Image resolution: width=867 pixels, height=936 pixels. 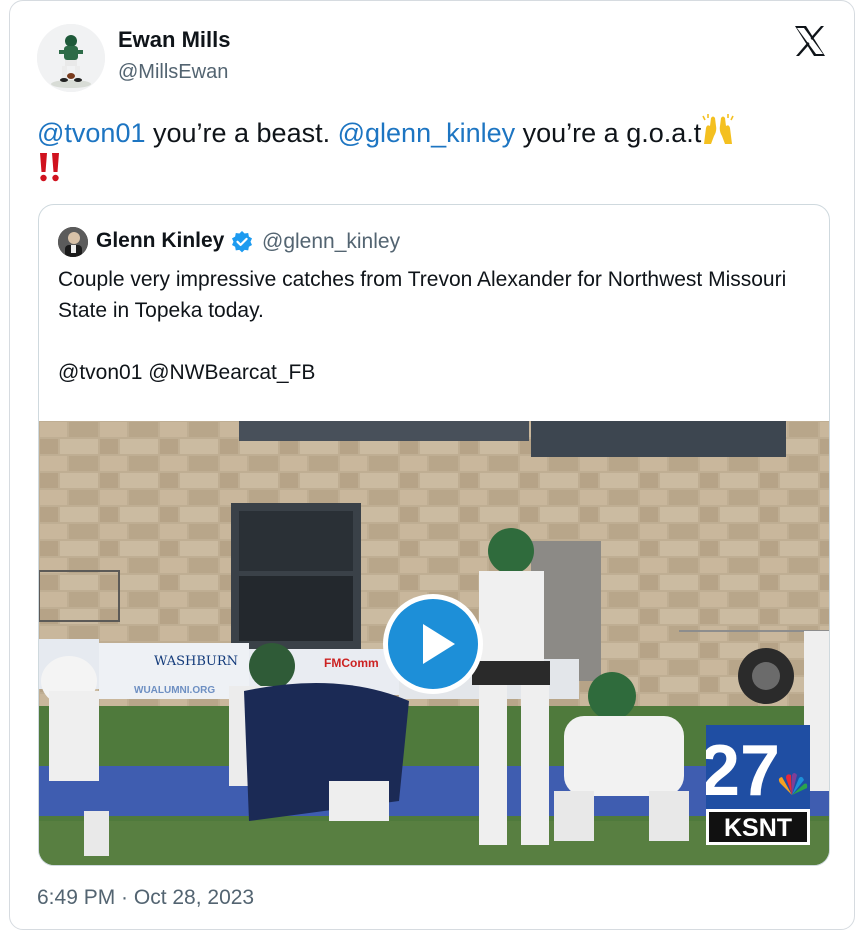 What do you see at coordinates (173, 72) in the screenshot?
I see `author-handle: @MillsEwan` at bounding box center [173, 72].